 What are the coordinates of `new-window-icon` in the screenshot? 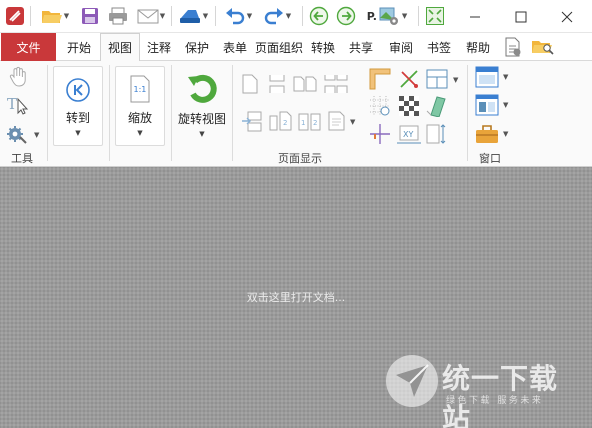 It's located at (487, 77).